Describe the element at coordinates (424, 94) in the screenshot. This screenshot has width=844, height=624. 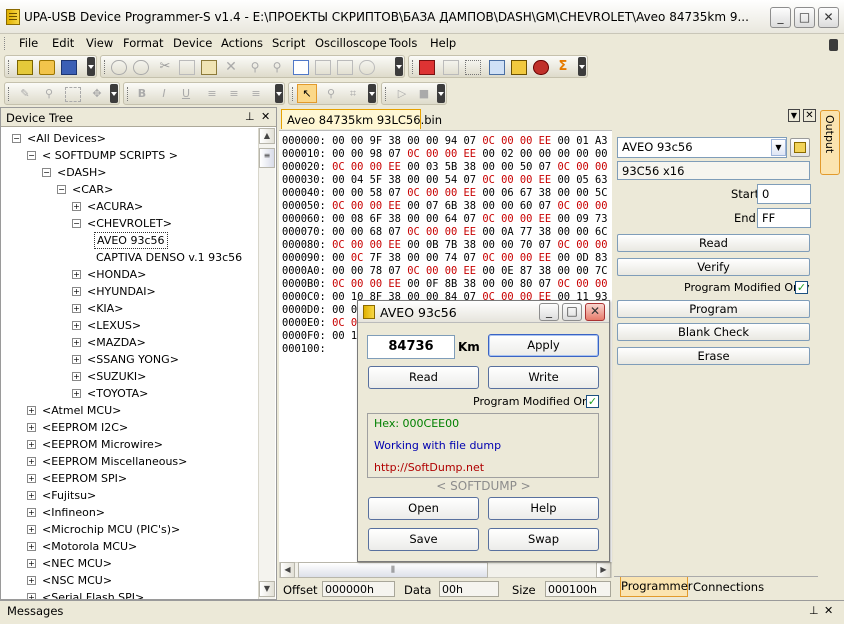
I see `stop-icon: ■` at that location.